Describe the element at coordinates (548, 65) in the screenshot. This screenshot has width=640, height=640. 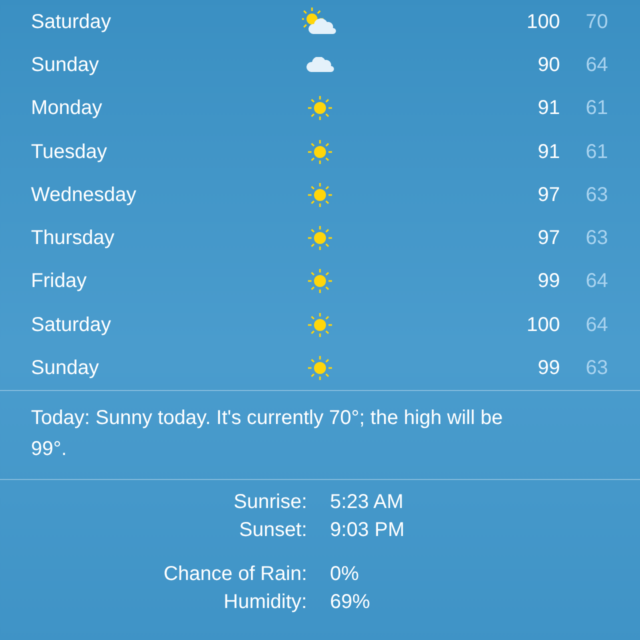
I see `high-temperature: 90` at that location.